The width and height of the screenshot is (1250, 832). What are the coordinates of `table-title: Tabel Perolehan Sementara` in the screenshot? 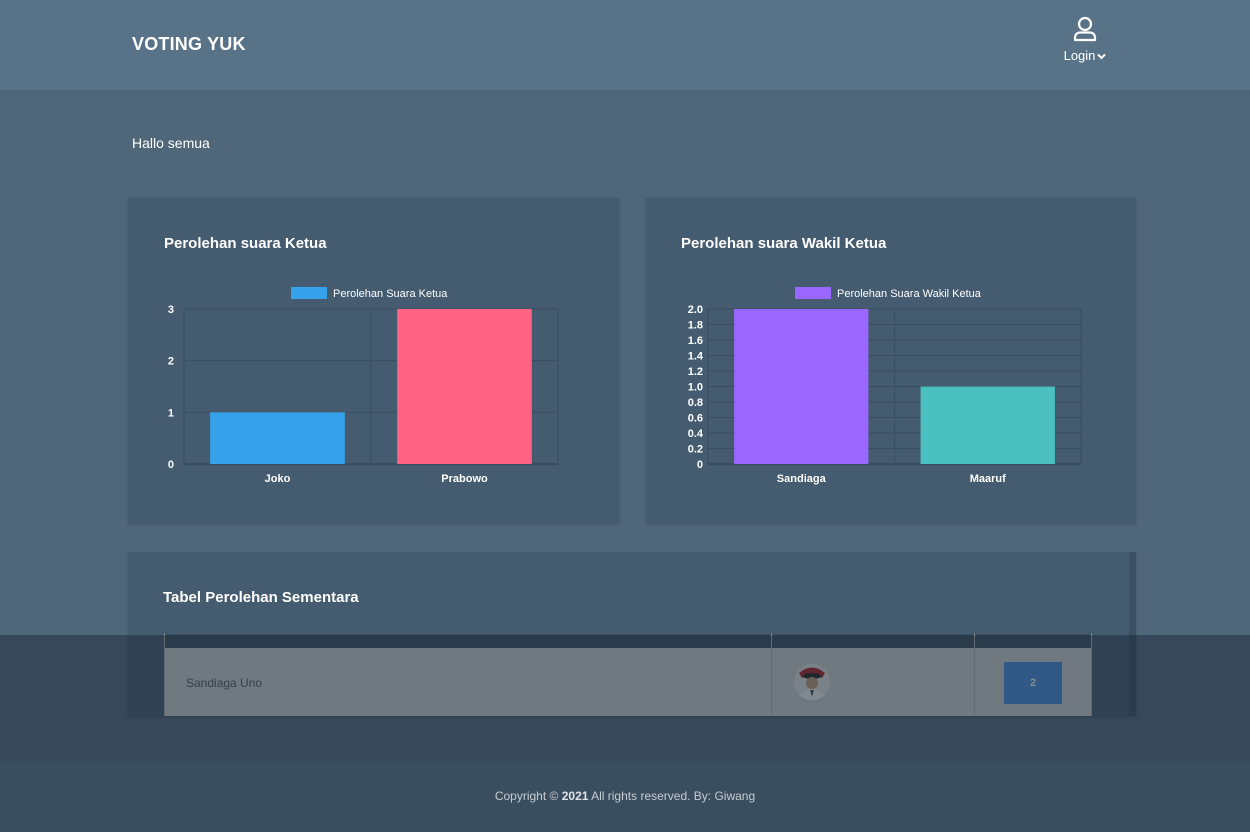 It's located at (261, 597).